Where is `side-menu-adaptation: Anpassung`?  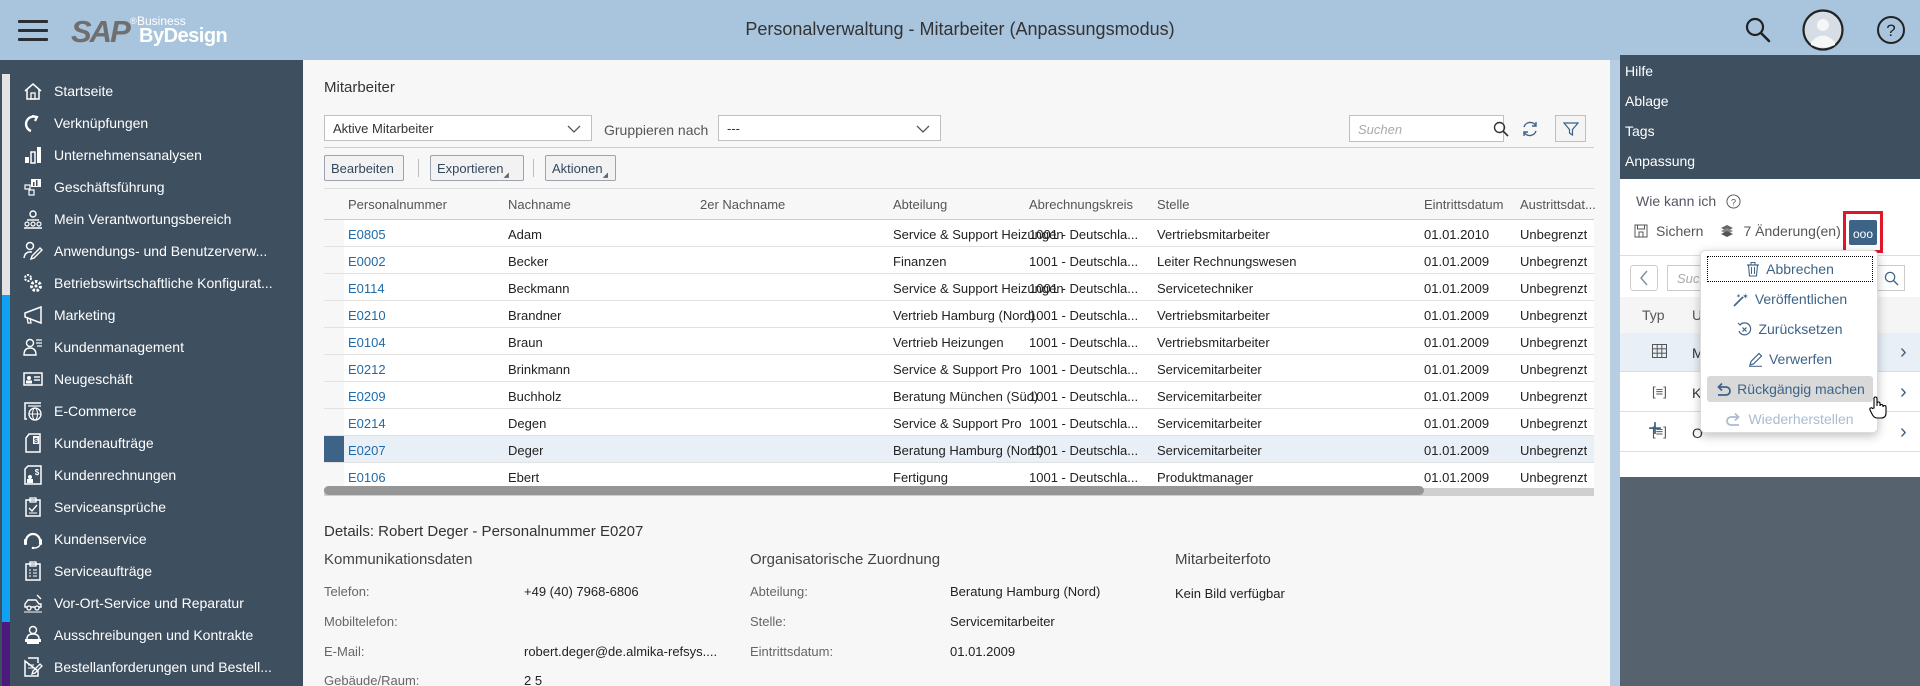 side-menu-adaptation: Anpassung is located at coordinates (1770, 160).